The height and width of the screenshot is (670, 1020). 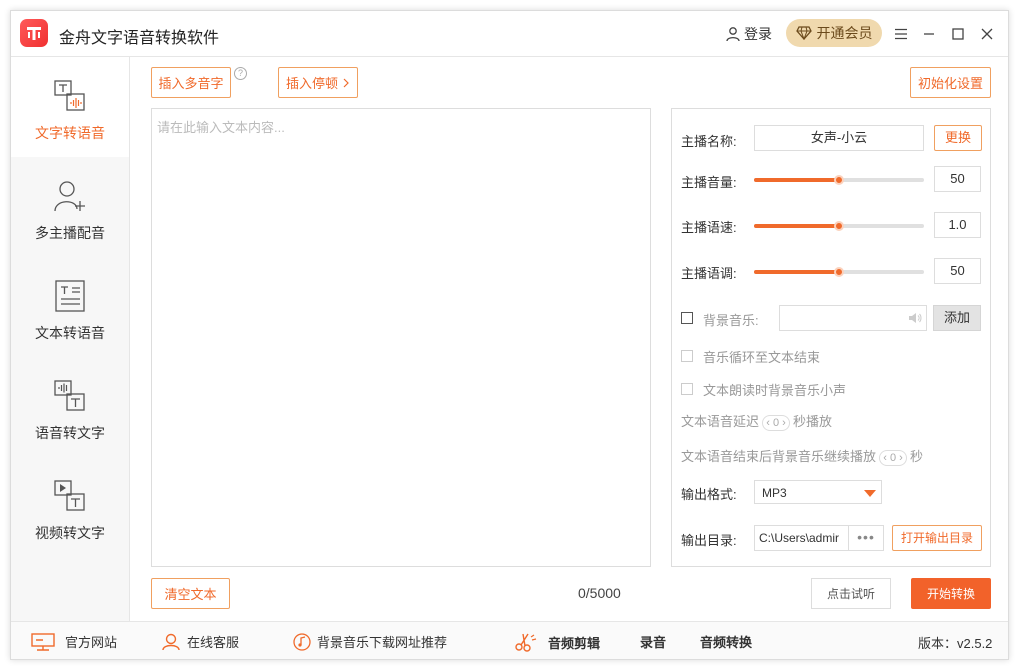 What do you see at coordinates (866, 538) in the screenshot?
I see `browse-dir-button: •••` at bounding box center [866, 538].